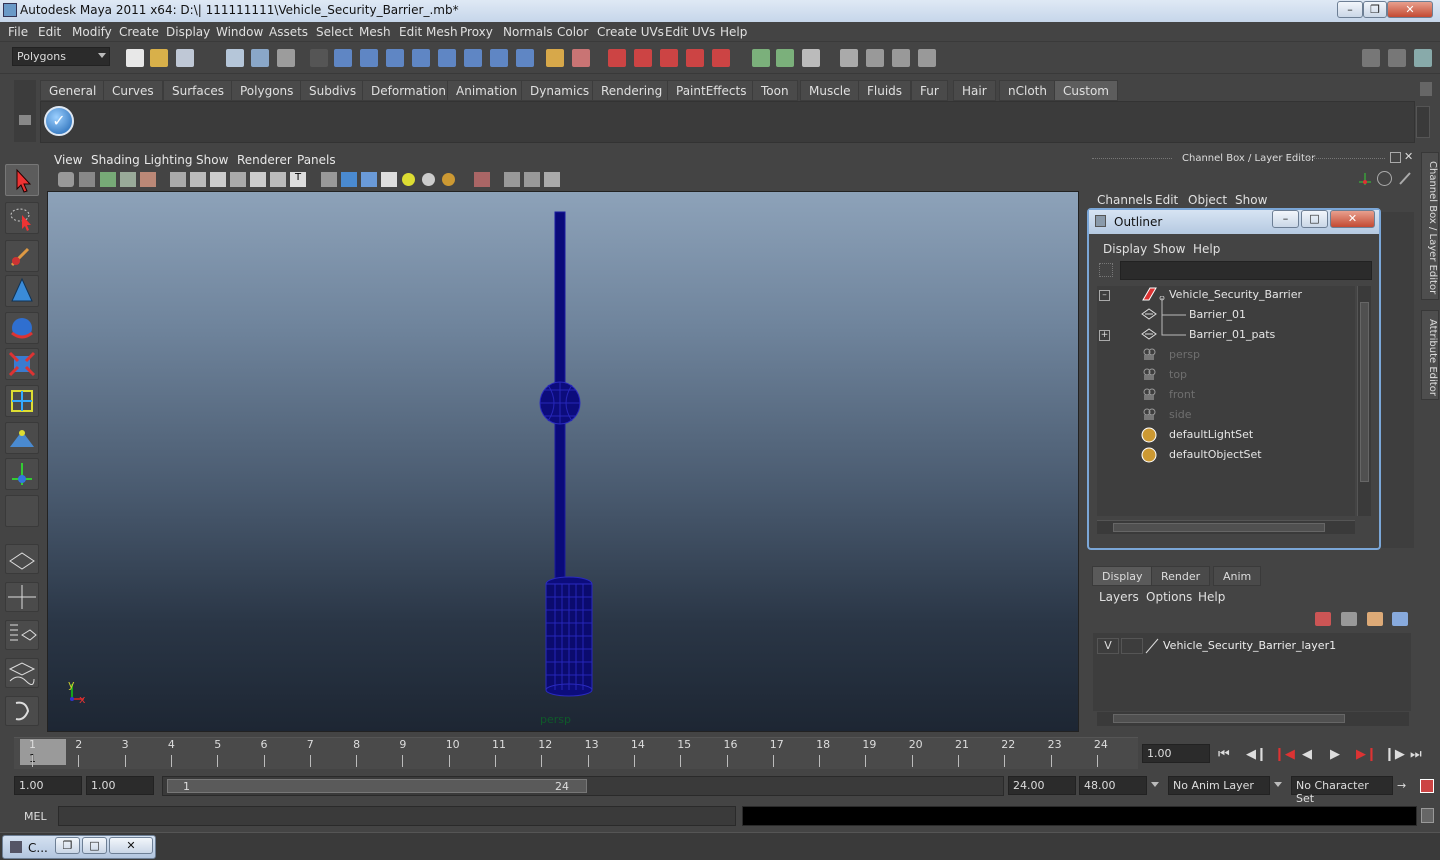 This screenshot has height=860, width=1440. Describe the element at coordinates (576, 753) in the screenshot. I see `time-slider` at that location.